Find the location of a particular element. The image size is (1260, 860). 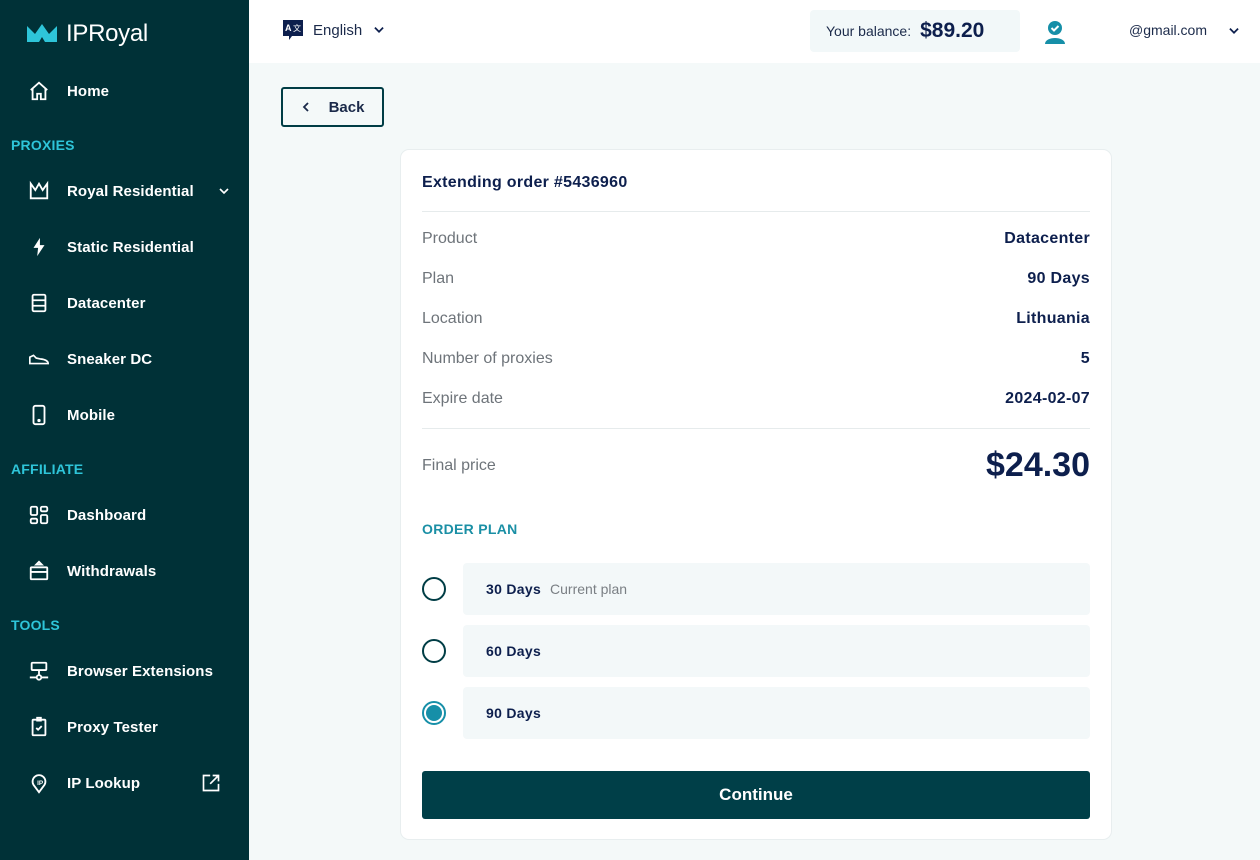

ip-pin-icon: IP is located at coordinates (39, 783).